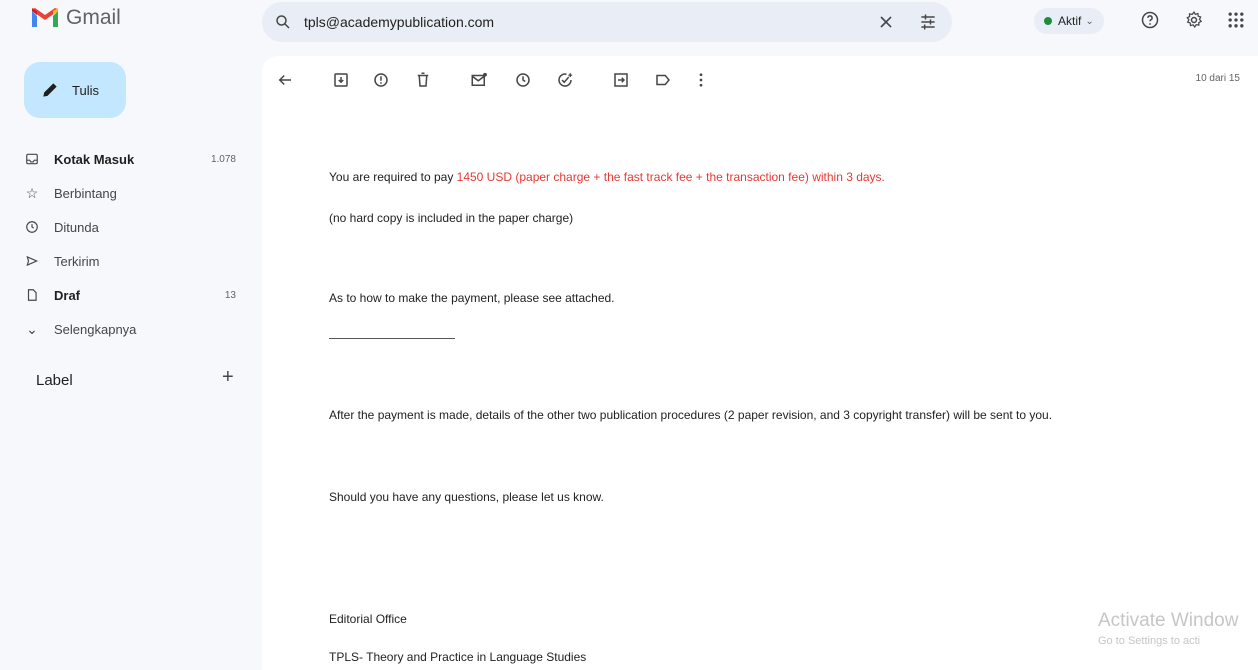 The image size is (1258, 670). What do you see at coordinates (125, 227) in the screenshot?
I see `sidebar-item-snoozed: Ditunda` at bounding box center [125, 227].